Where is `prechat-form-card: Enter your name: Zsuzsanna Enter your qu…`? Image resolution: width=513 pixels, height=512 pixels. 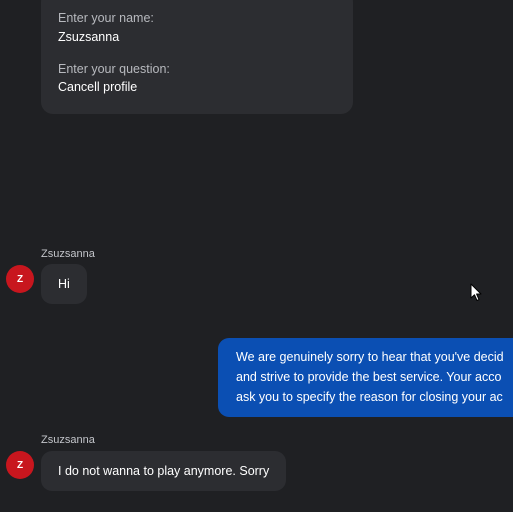 prechat-form-card: Enter your name: Zsuzsanna Enter your qu… is located at coordinates (197, 57).